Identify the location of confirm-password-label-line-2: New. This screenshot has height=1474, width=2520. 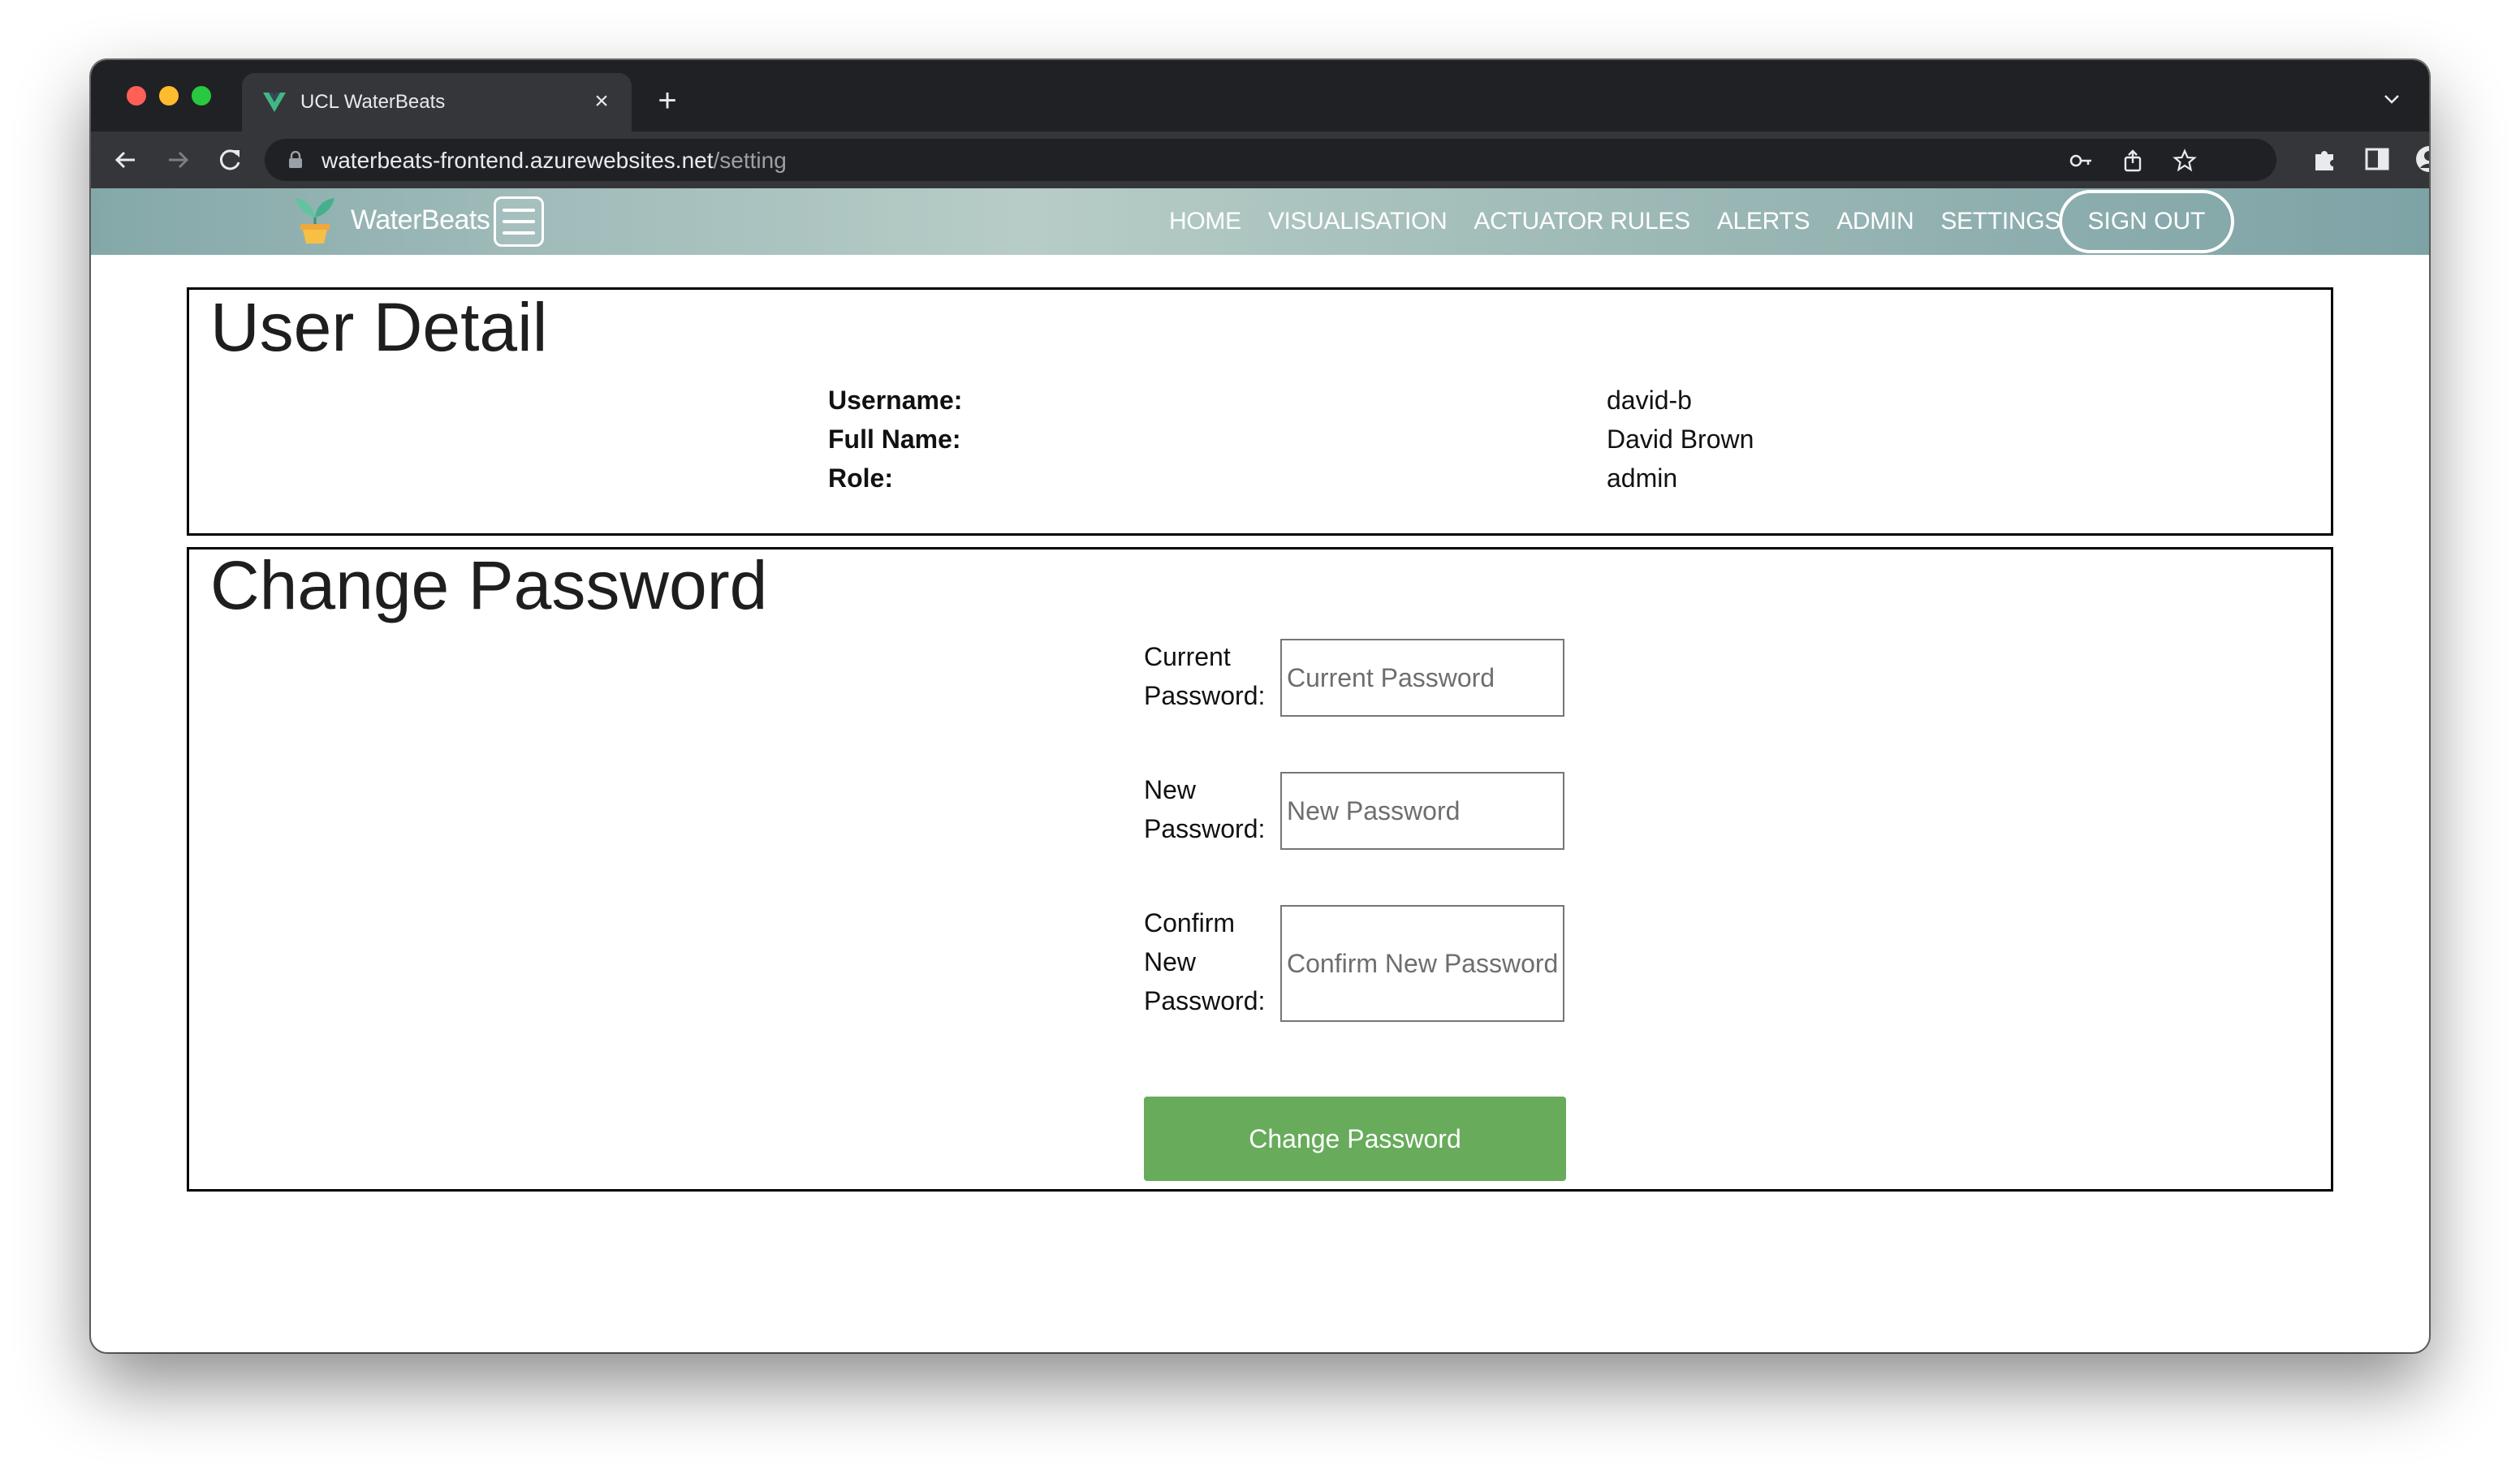
(1170, 961).